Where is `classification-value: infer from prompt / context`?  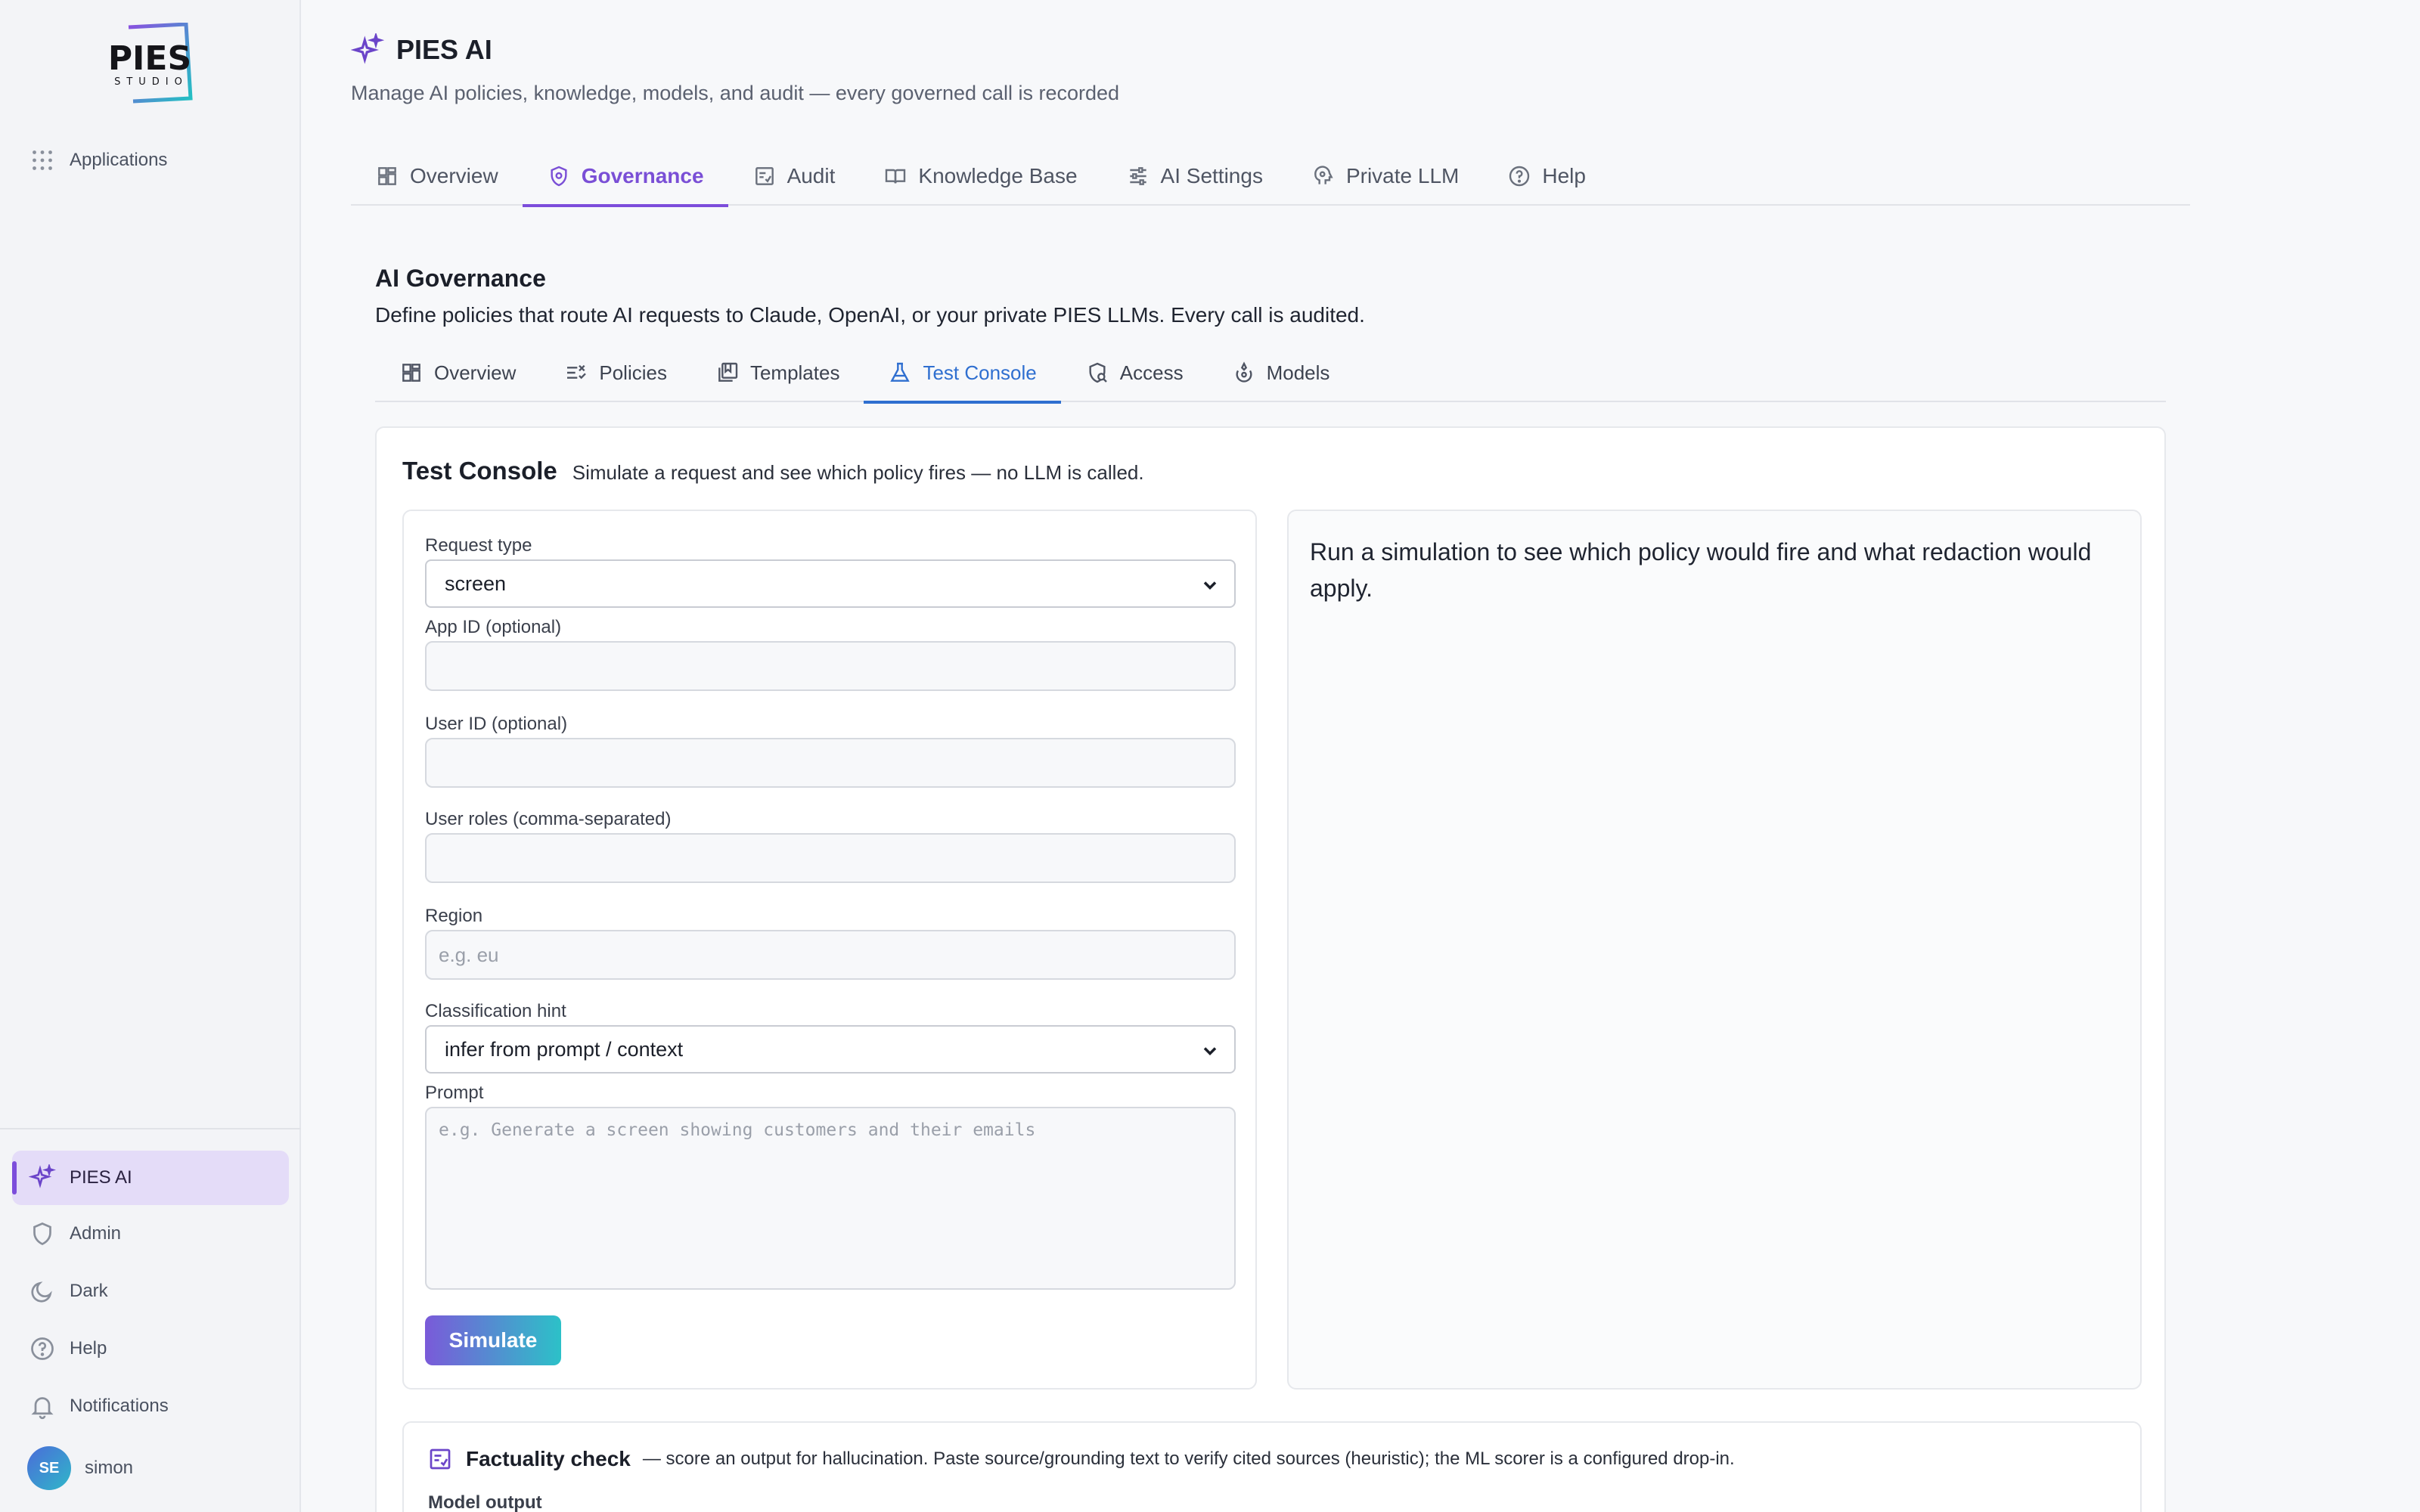
classification-value: infer from prompt / context is located at coordinates (564, 1049).